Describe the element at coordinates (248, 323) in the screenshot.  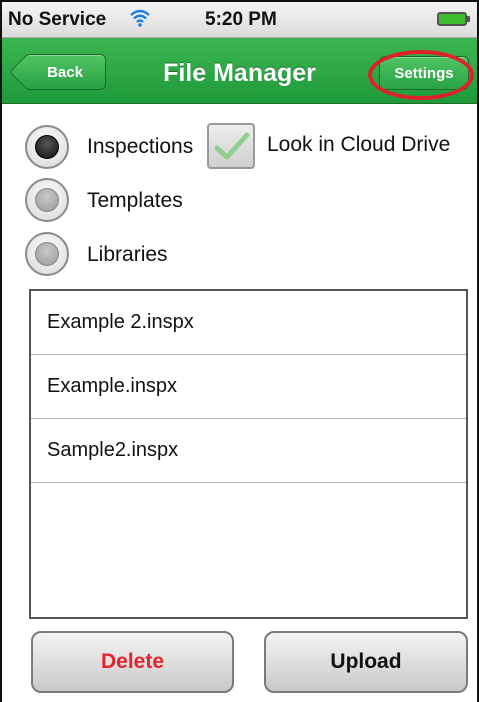
I see `list-item: Example 2.inspx` at that location.